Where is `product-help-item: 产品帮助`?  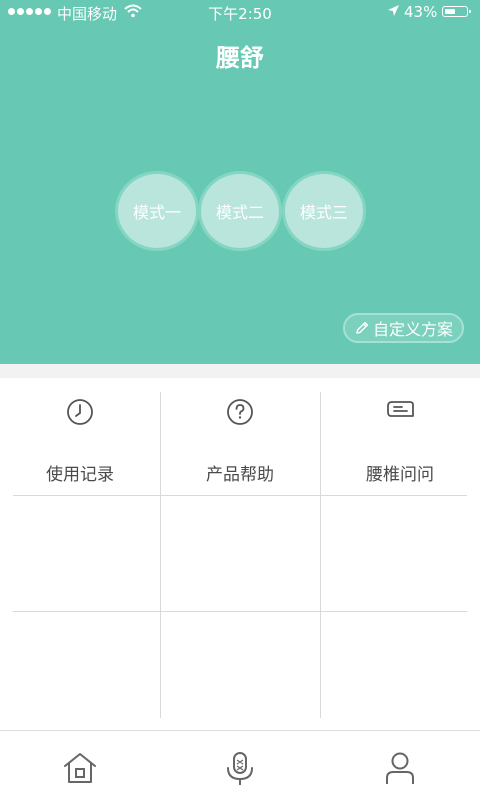 product-help-item: 产品帮助 is located at coordinates (240, 443).